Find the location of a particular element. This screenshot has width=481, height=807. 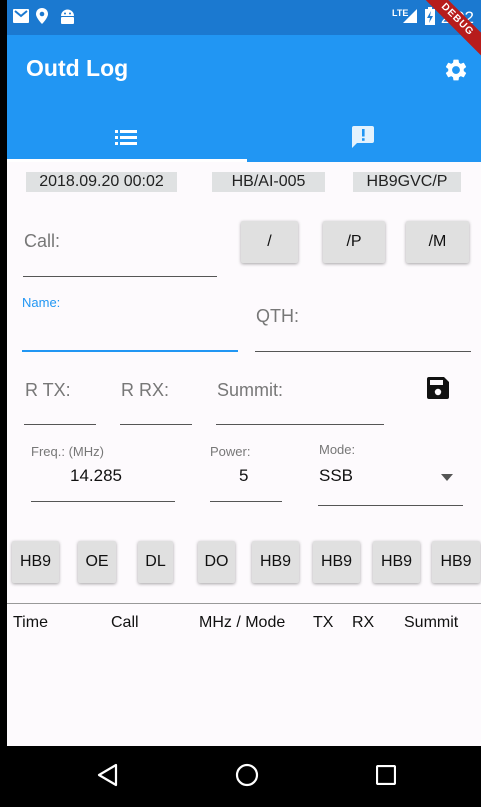

rrx-label: R RX: is located at coordinates (145, 390).